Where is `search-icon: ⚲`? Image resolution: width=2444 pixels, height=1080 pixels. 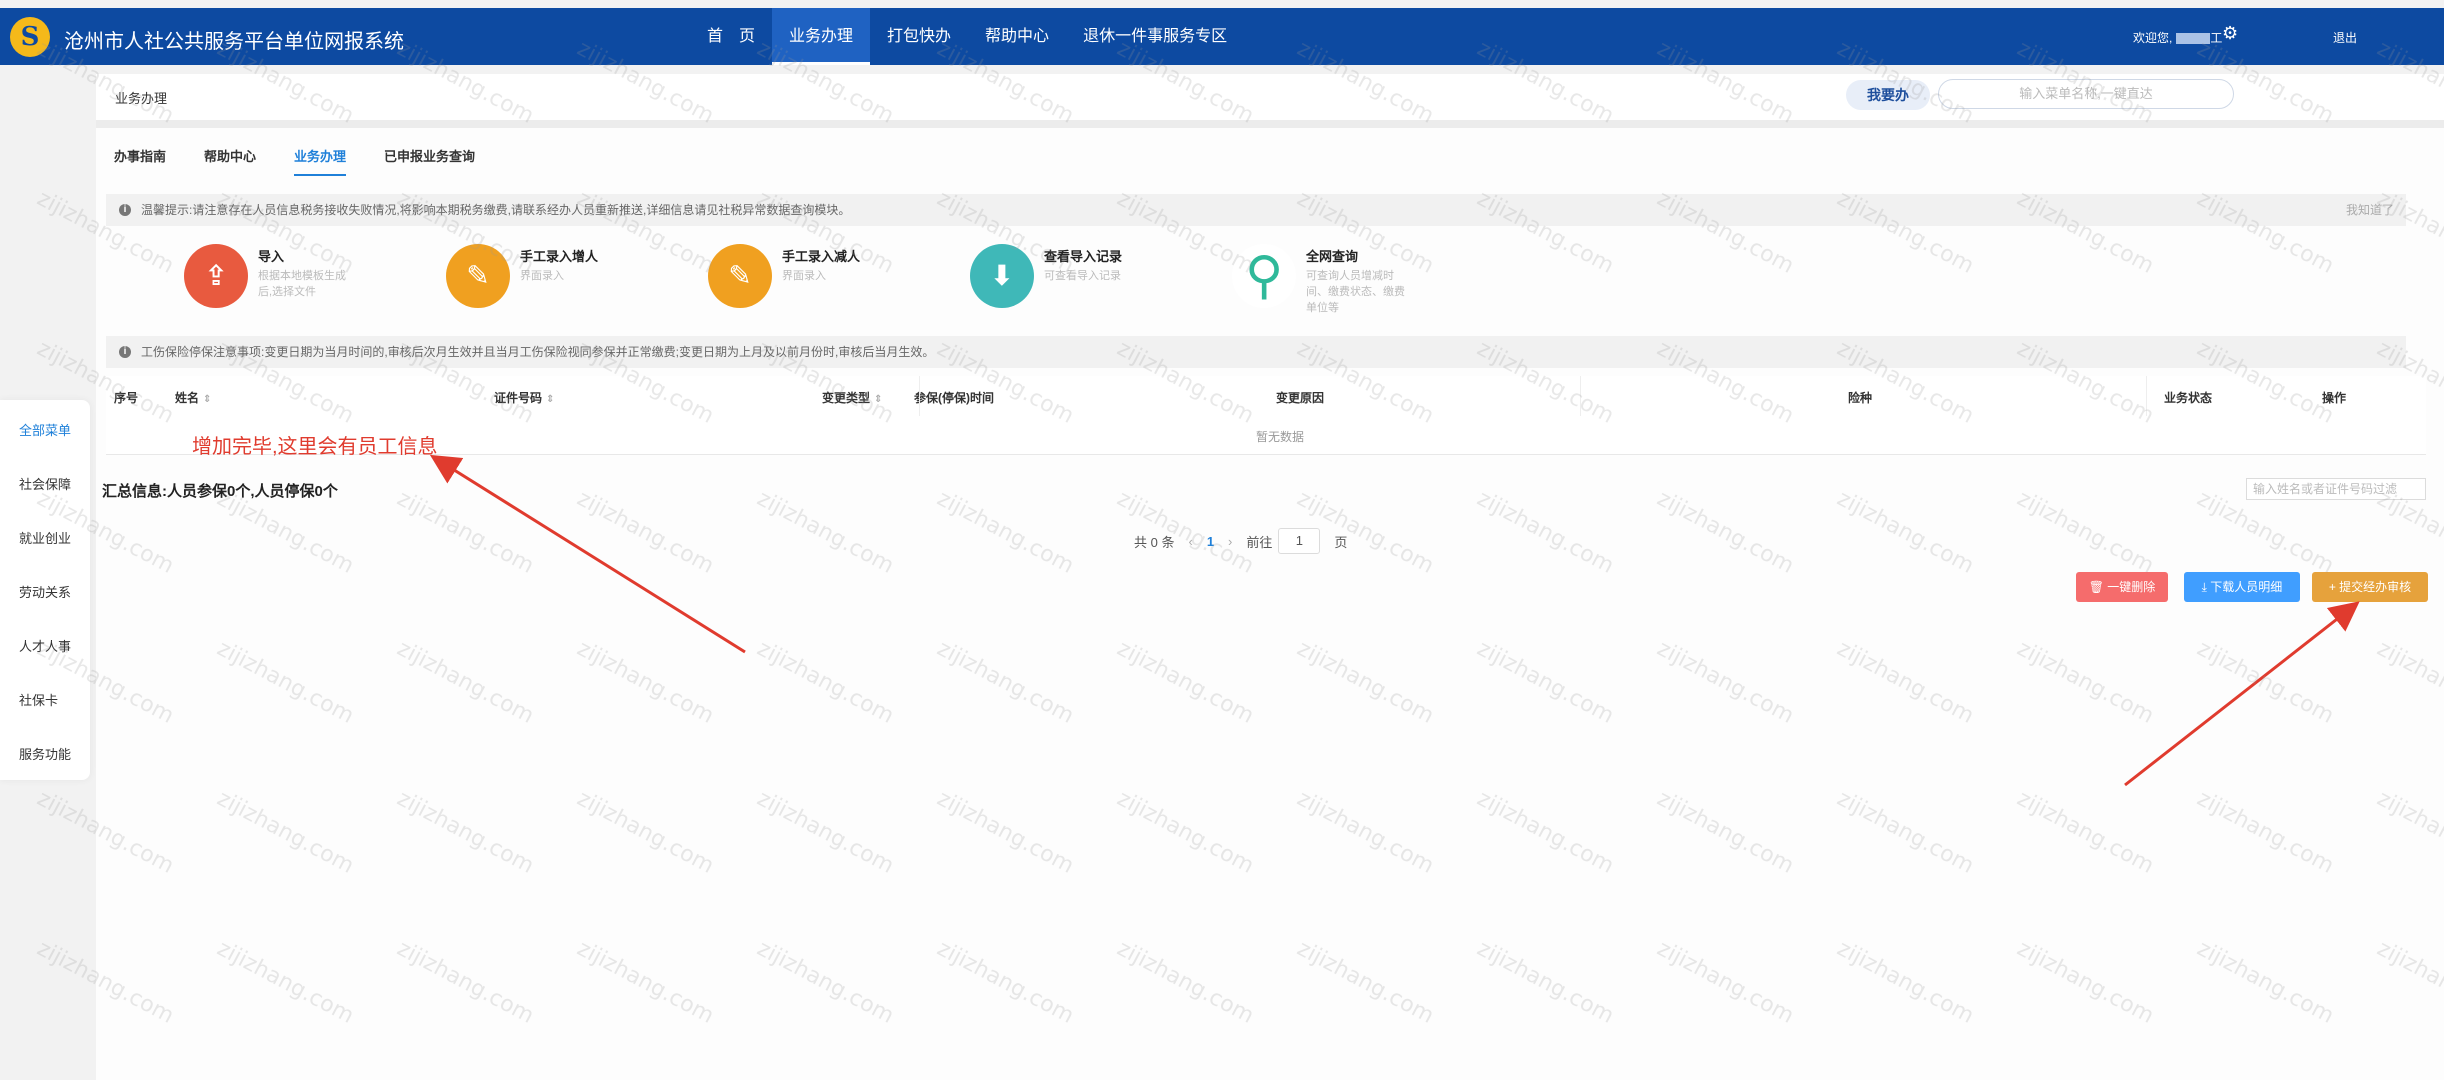 search-icon: ⚲ is located at coordinates (1264, 276).